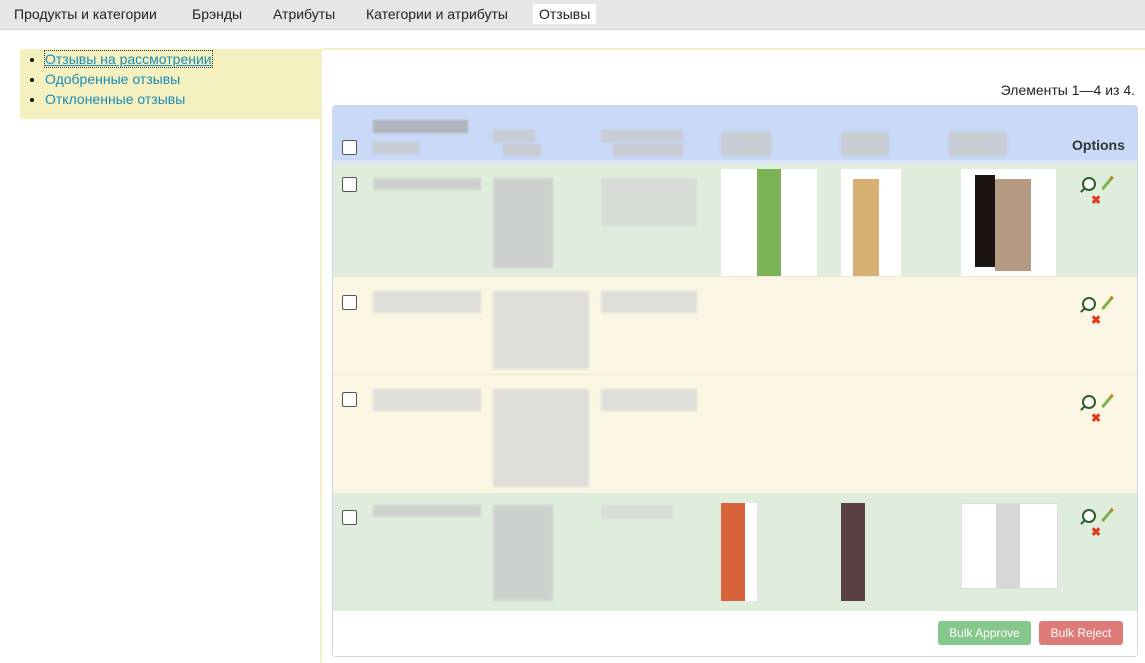  I want to click on pager-summary: Элементы 1—4 из 4., so click(1067, 90).